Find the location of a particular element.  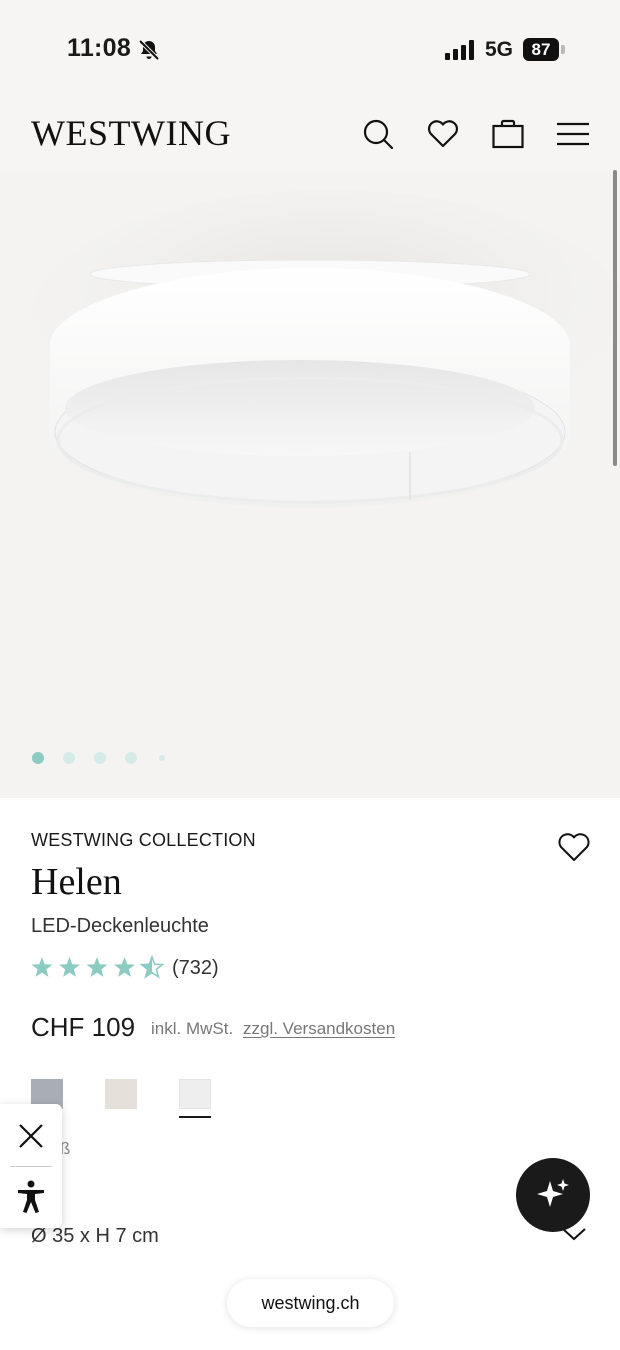

product-title: Helen is located at coordinates (76, 882).